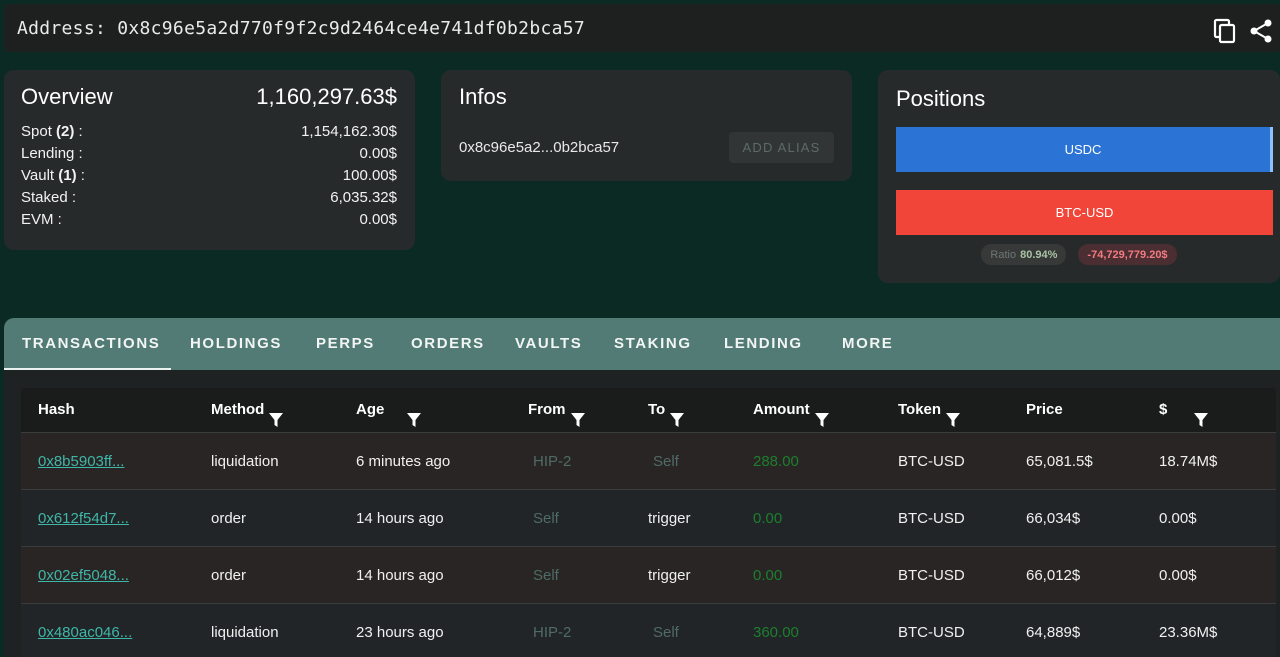  Describe the element at coordinates (209, 154) in the screenshot. I see `overview-row-lending: Lending : 0.00$` at that location.